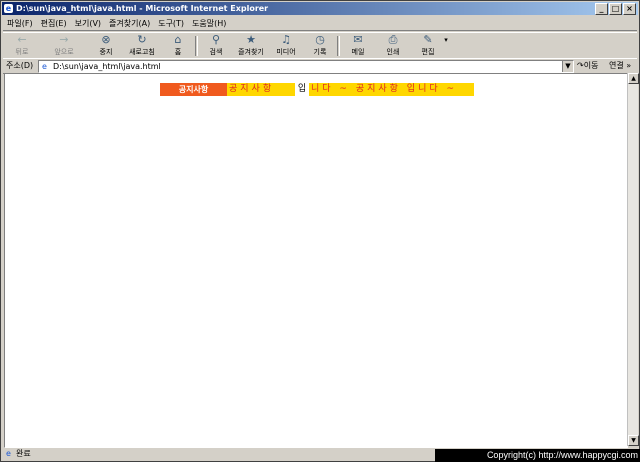 Image resolution: width=640 pixels, height=462 pixels. What do you see at coordinates (106, 39) in the screenshot?
I see `stop-icon: ⊗` at bounding box center [106, 39].